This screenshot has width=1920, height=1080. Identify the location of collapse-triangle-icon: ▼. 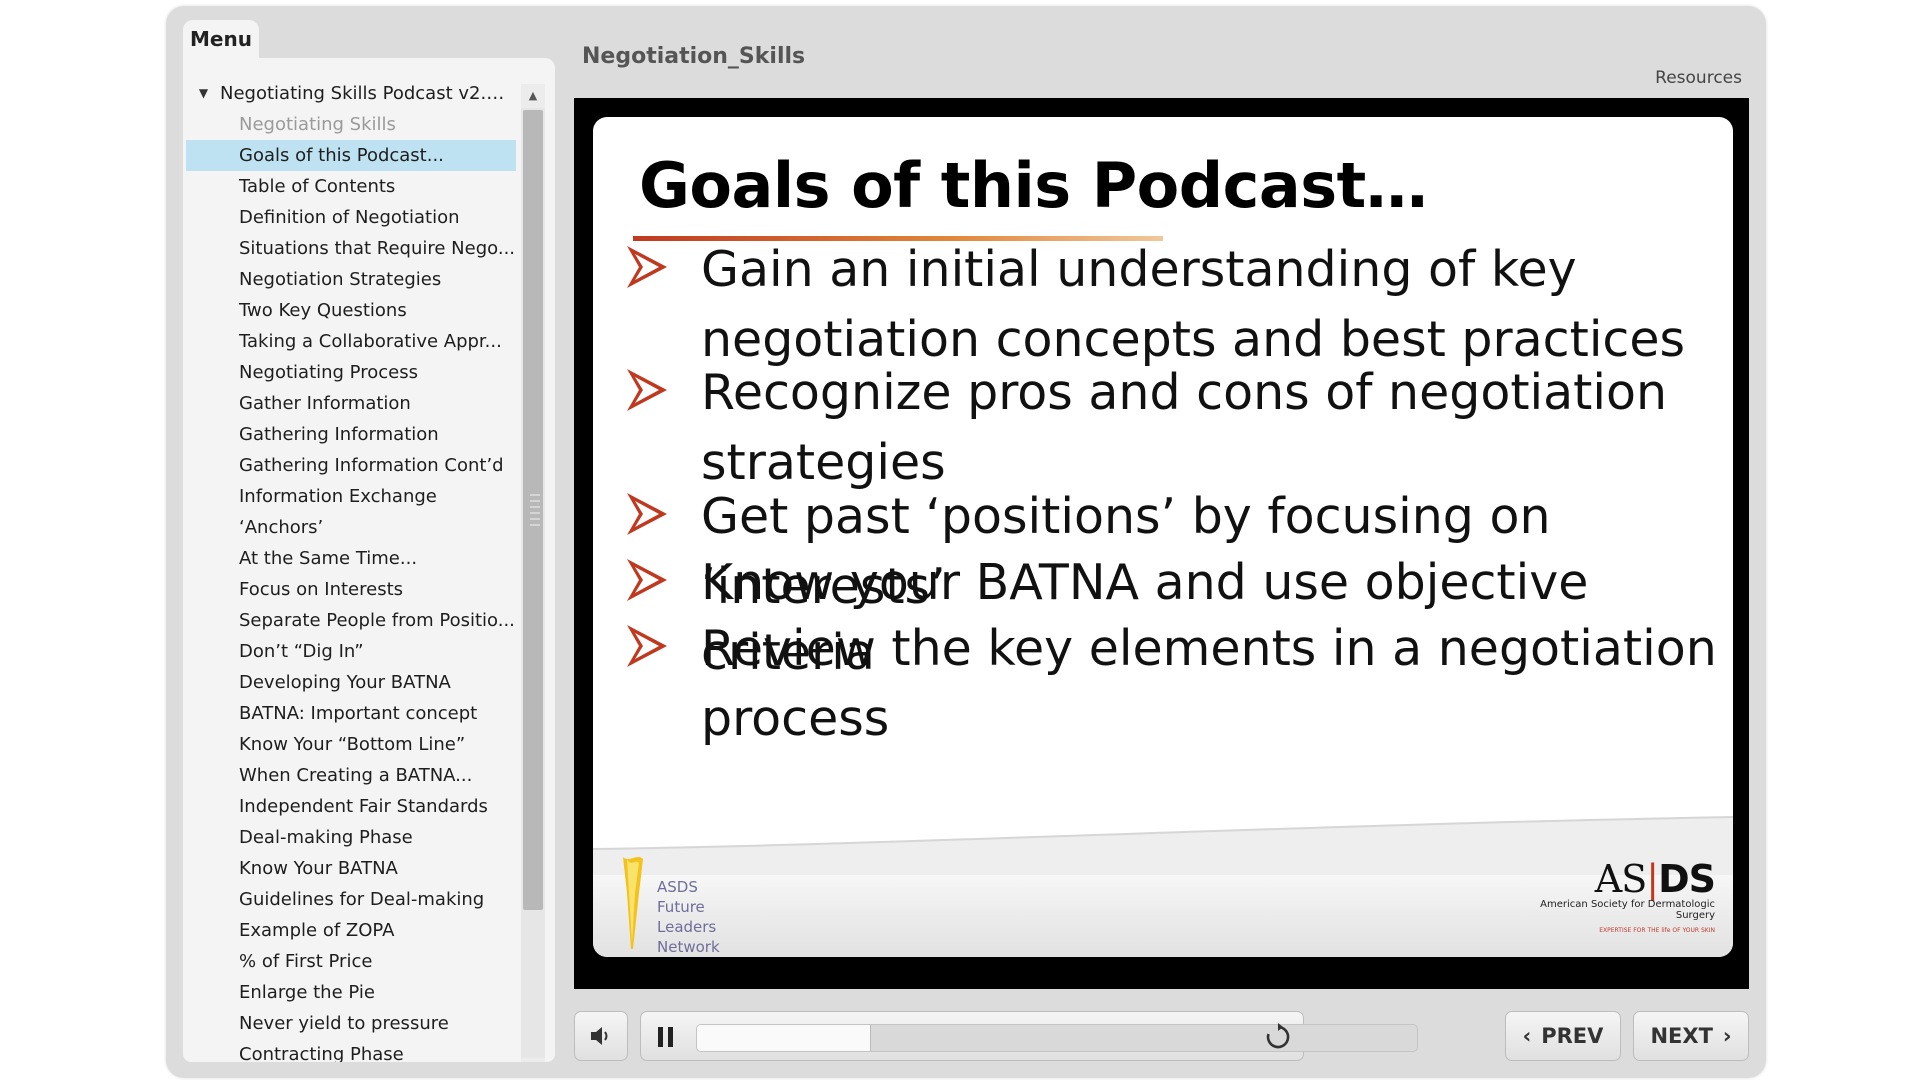
(203, 93).